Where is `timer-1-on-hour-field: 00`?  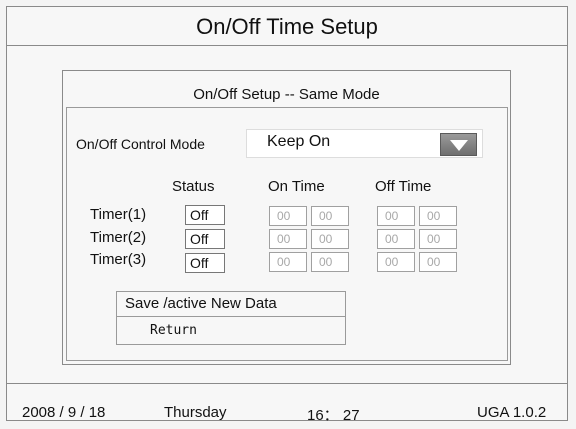 timer-1-on-hour-field: 00 is located at coordinates (288, 216).